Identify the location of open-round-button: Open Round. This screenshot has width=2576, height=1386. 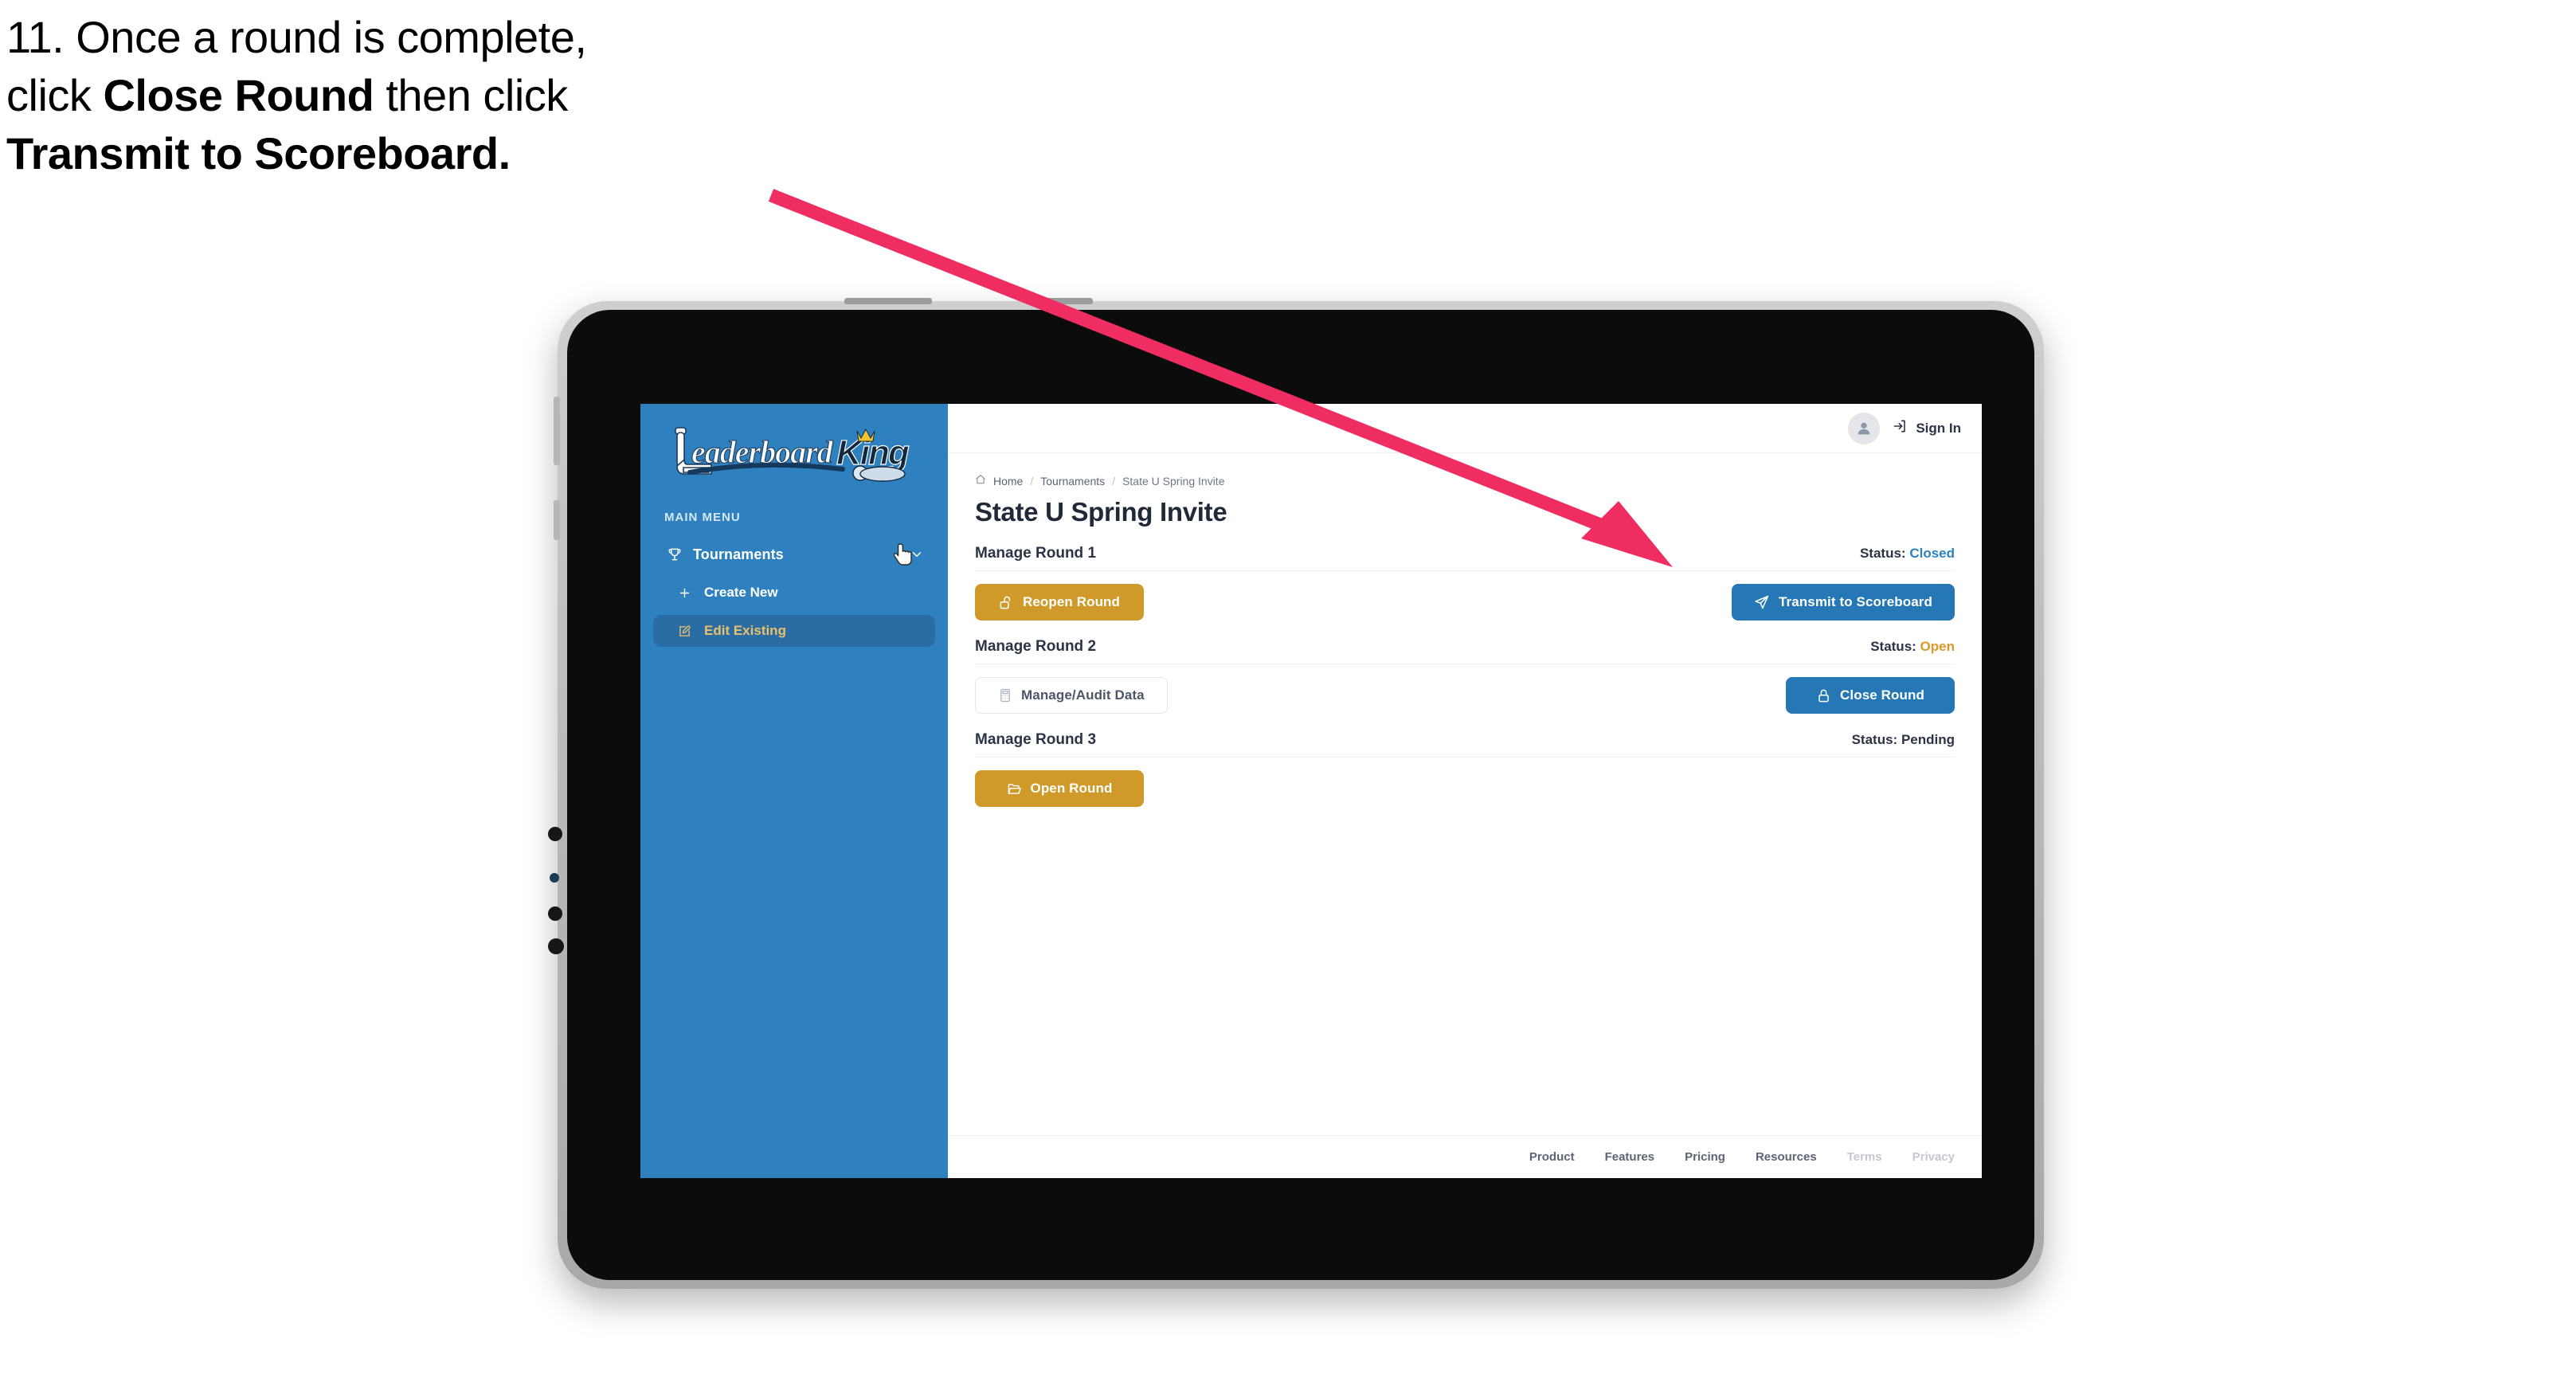
(1059, 788).